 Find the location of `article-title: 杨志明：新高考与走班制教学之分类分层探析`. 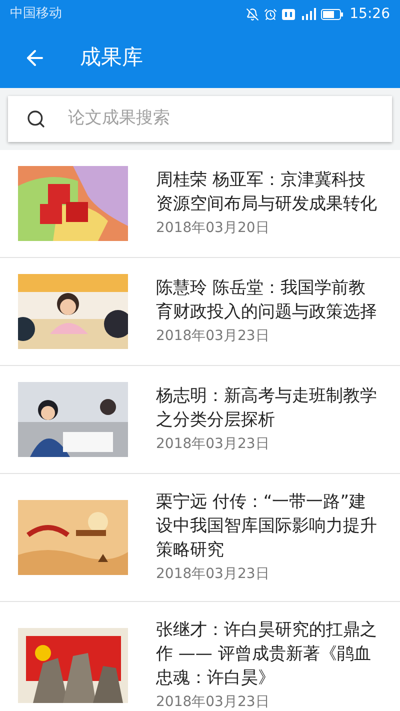

article-title: 杨志明：新高考与走班制教学之分类分层探析 is located at coordinates (267, 408).